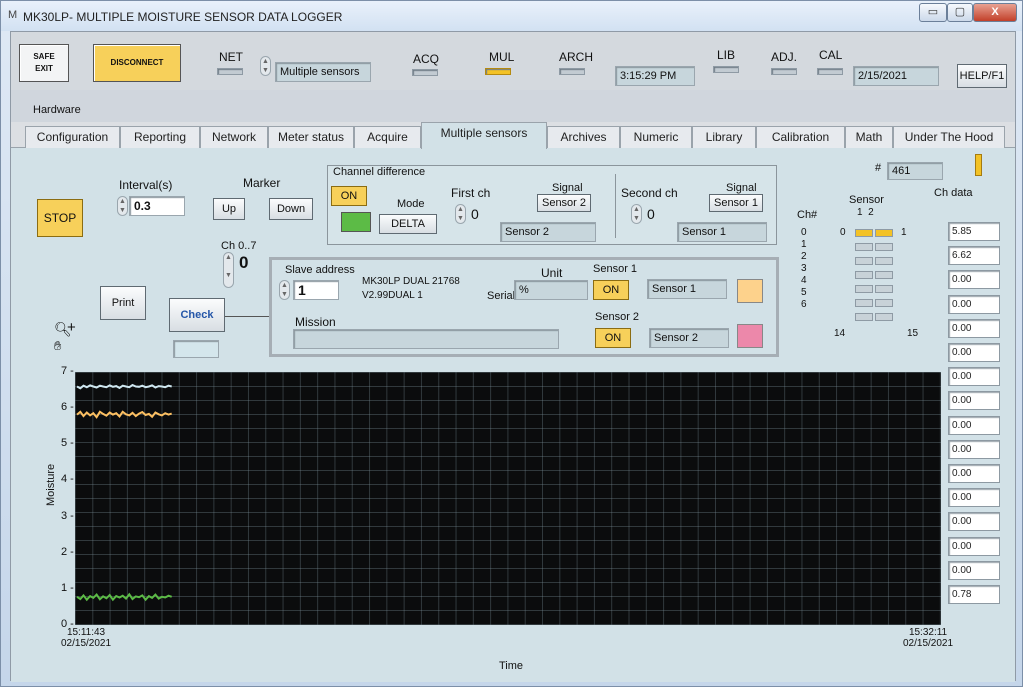 The height and width of the screenshot is (687, 1023). I want to click on first-ch-label: First ch, so click(471, 193).